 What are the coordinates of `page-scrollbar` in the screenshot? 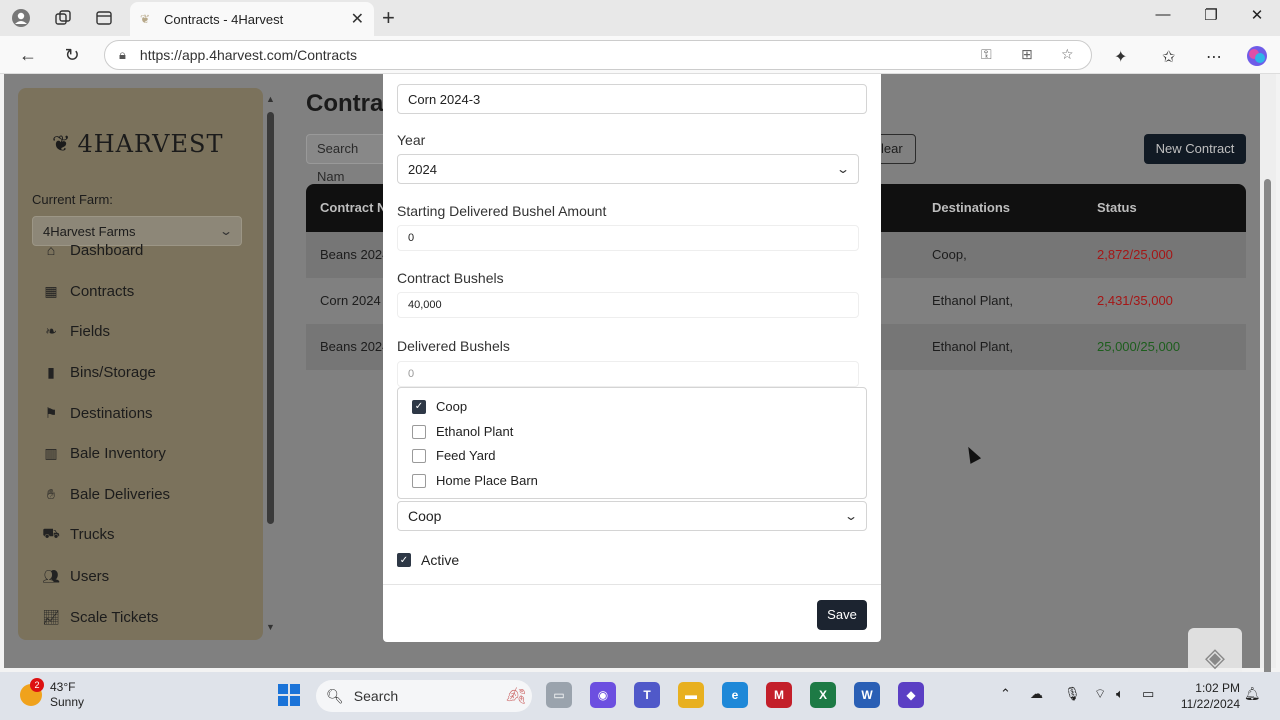 It's located at (1268, 396).